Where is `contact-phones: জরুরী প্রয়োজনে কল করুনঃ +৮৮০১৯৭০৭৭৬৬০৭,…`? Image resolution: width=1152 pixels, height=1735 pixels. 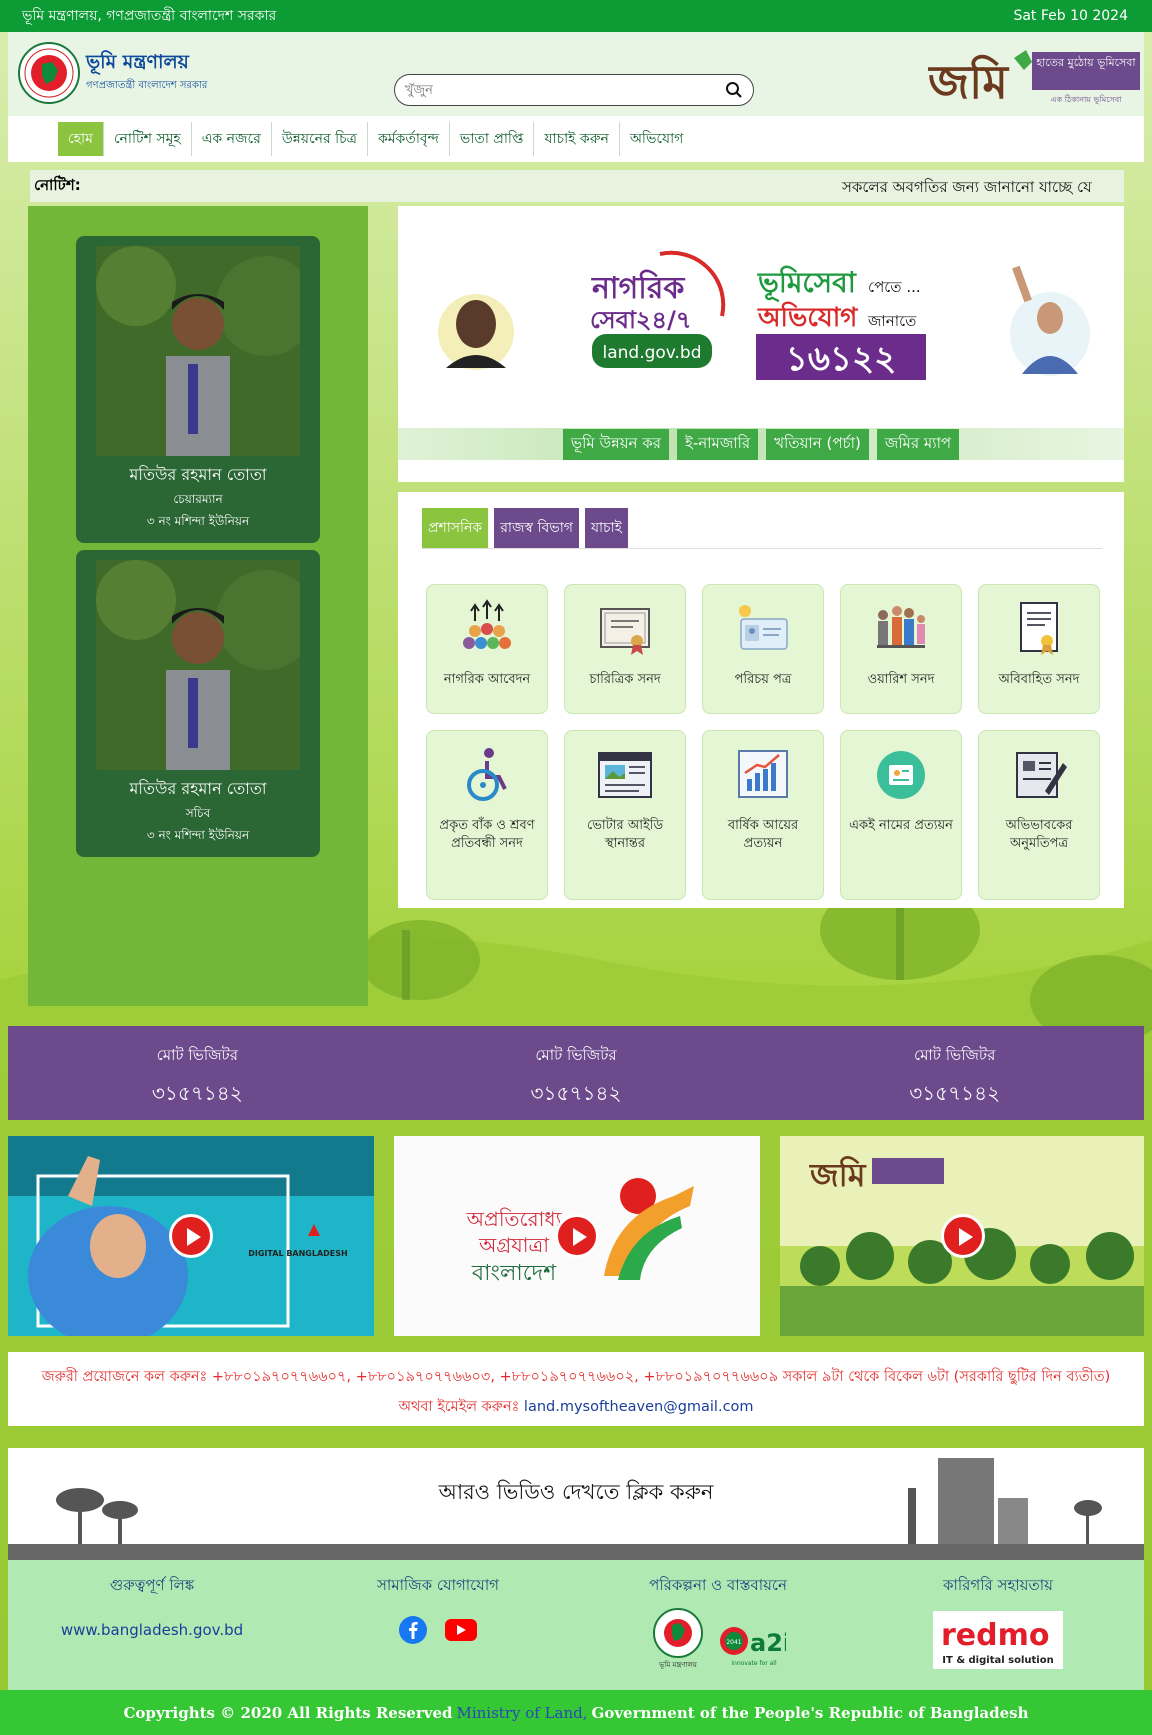
contact-phones: জরুরী প্রয়োজনে কল করুনঃ +৮৮০১৯৭০৭৭৬৬০৭,… is located at coordinates (576, 1377).